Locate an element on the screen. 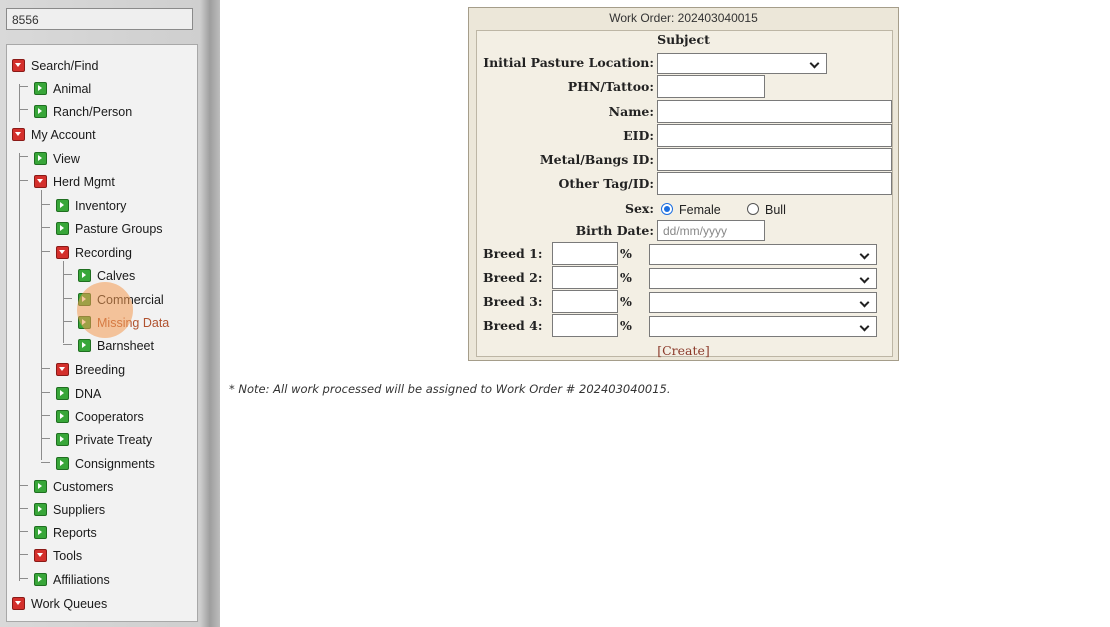 Image resolution: width=1110 pixels, height=627 pixels. eid-input is located at coordinates (774, 135).